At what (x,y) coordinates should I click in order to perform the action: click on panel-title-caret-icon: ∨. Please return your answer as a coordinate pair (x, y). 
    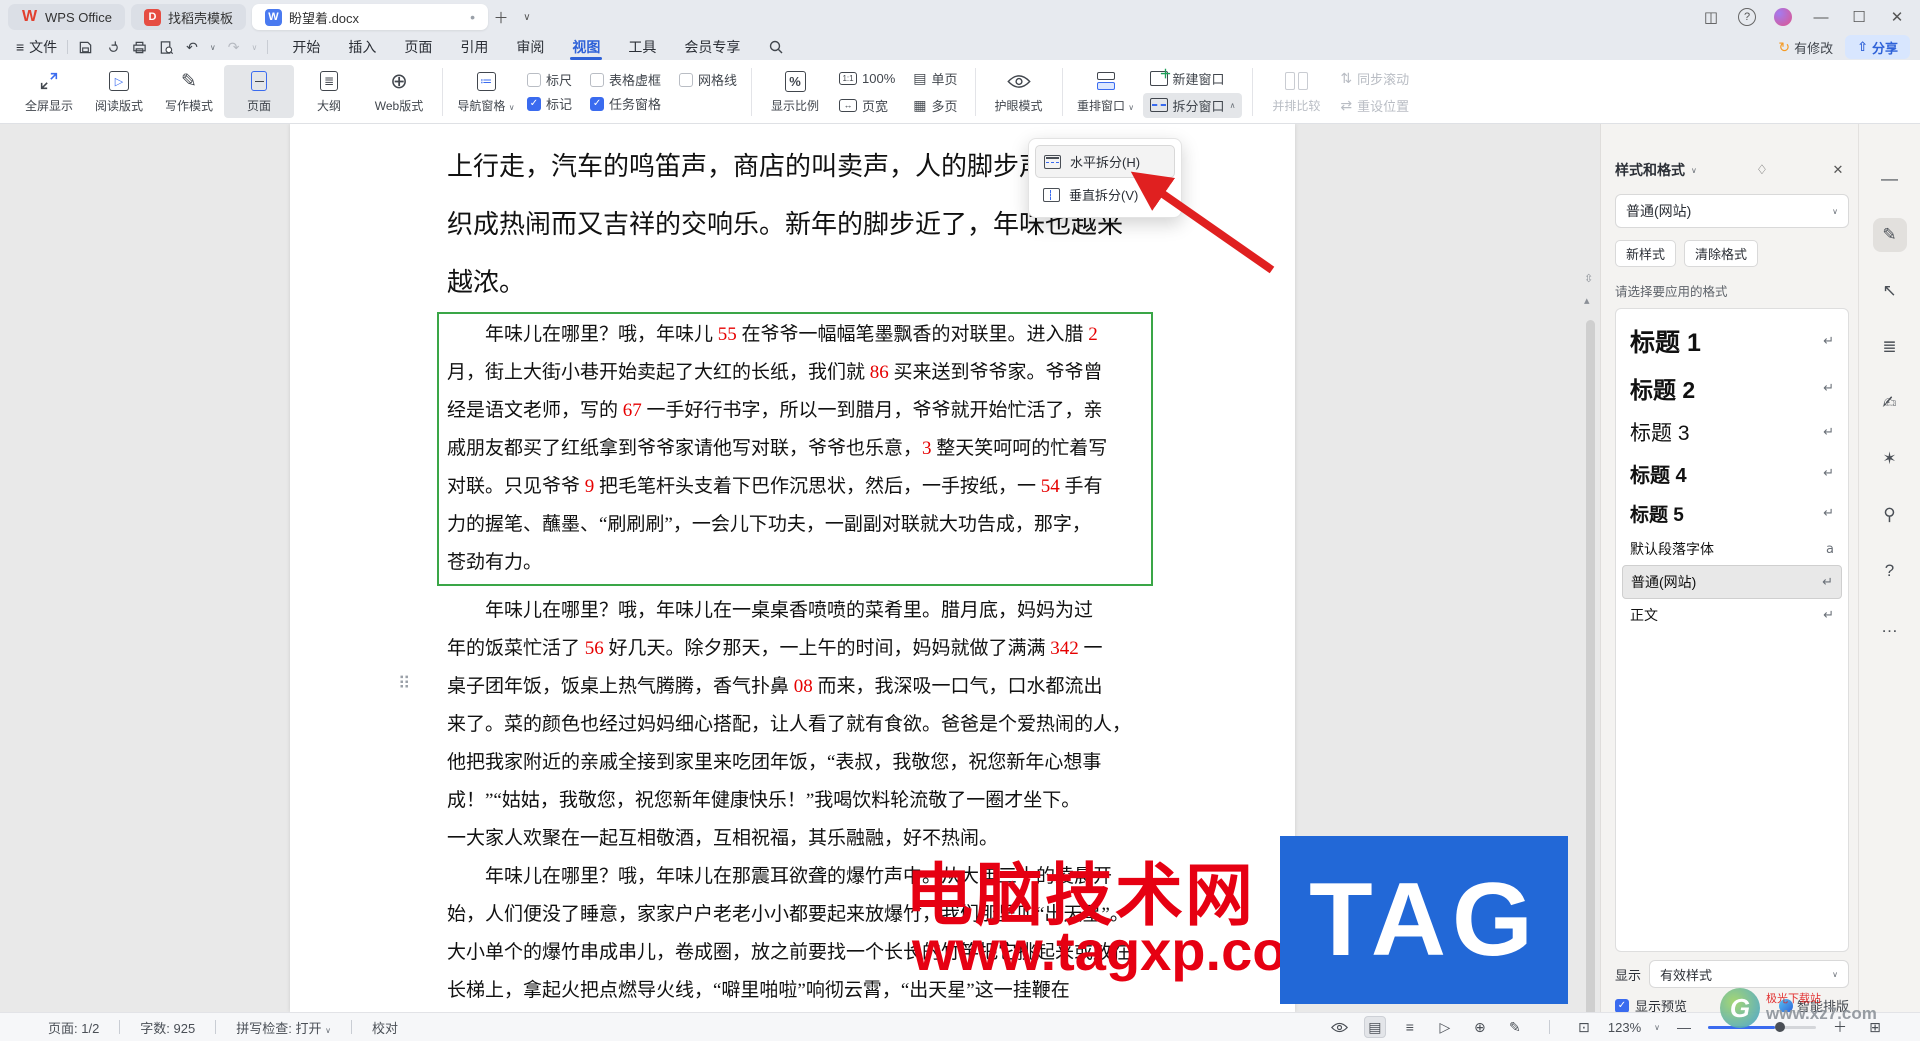
    Looking at the image, I should click on (1694, 170).